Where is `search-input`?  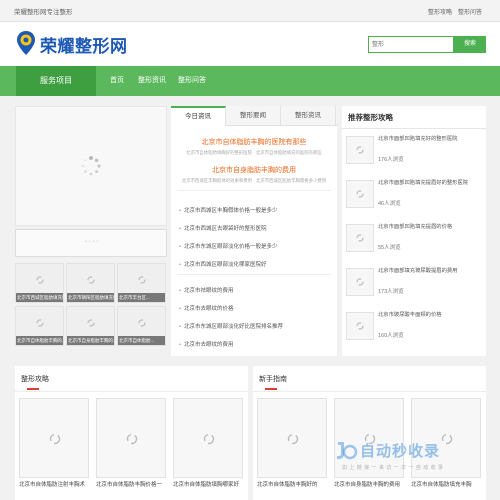
search-input is located at coordinates (411, 44).